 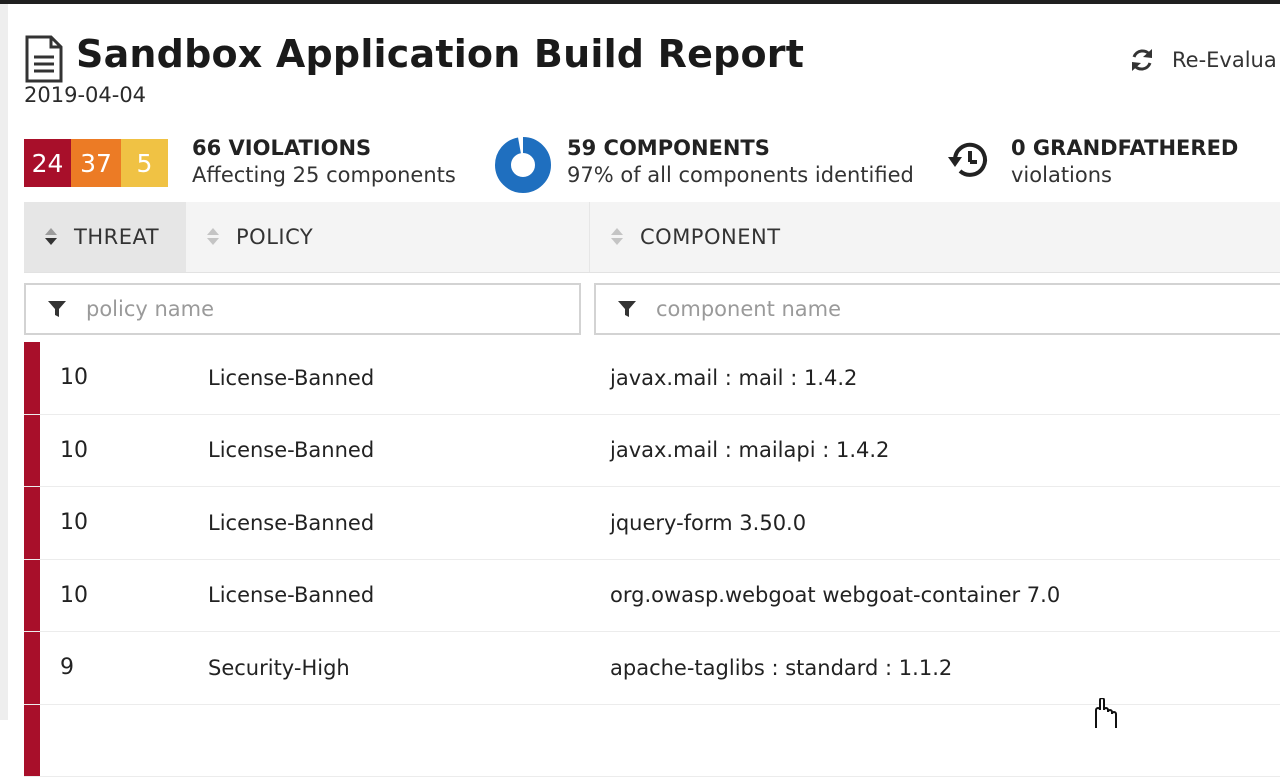 I want to click on component-column-header: COMPONENT, so click(x=935, y=237).